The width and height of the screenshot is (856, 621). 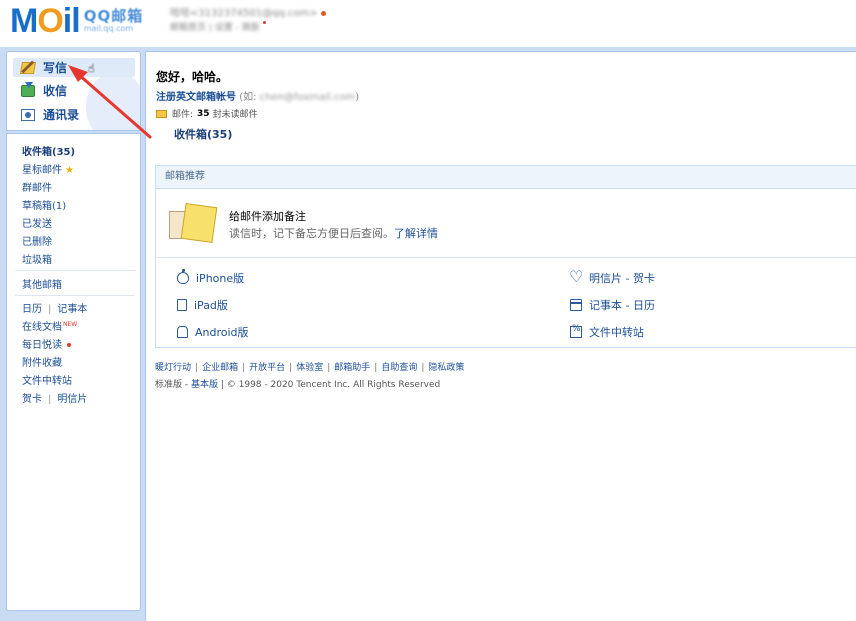 What do you see at coordinates (54, 397) in the screenshot?
I see `sidebar-row-cards: 贺卡 | 明信片` at bounding box center [54, 397].